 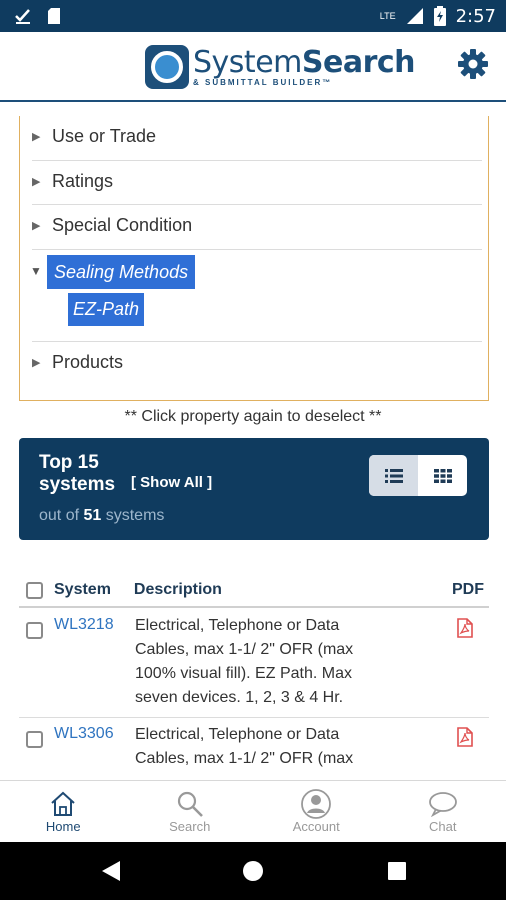 I want to click on view-toggle, so click(x=418, y=475).